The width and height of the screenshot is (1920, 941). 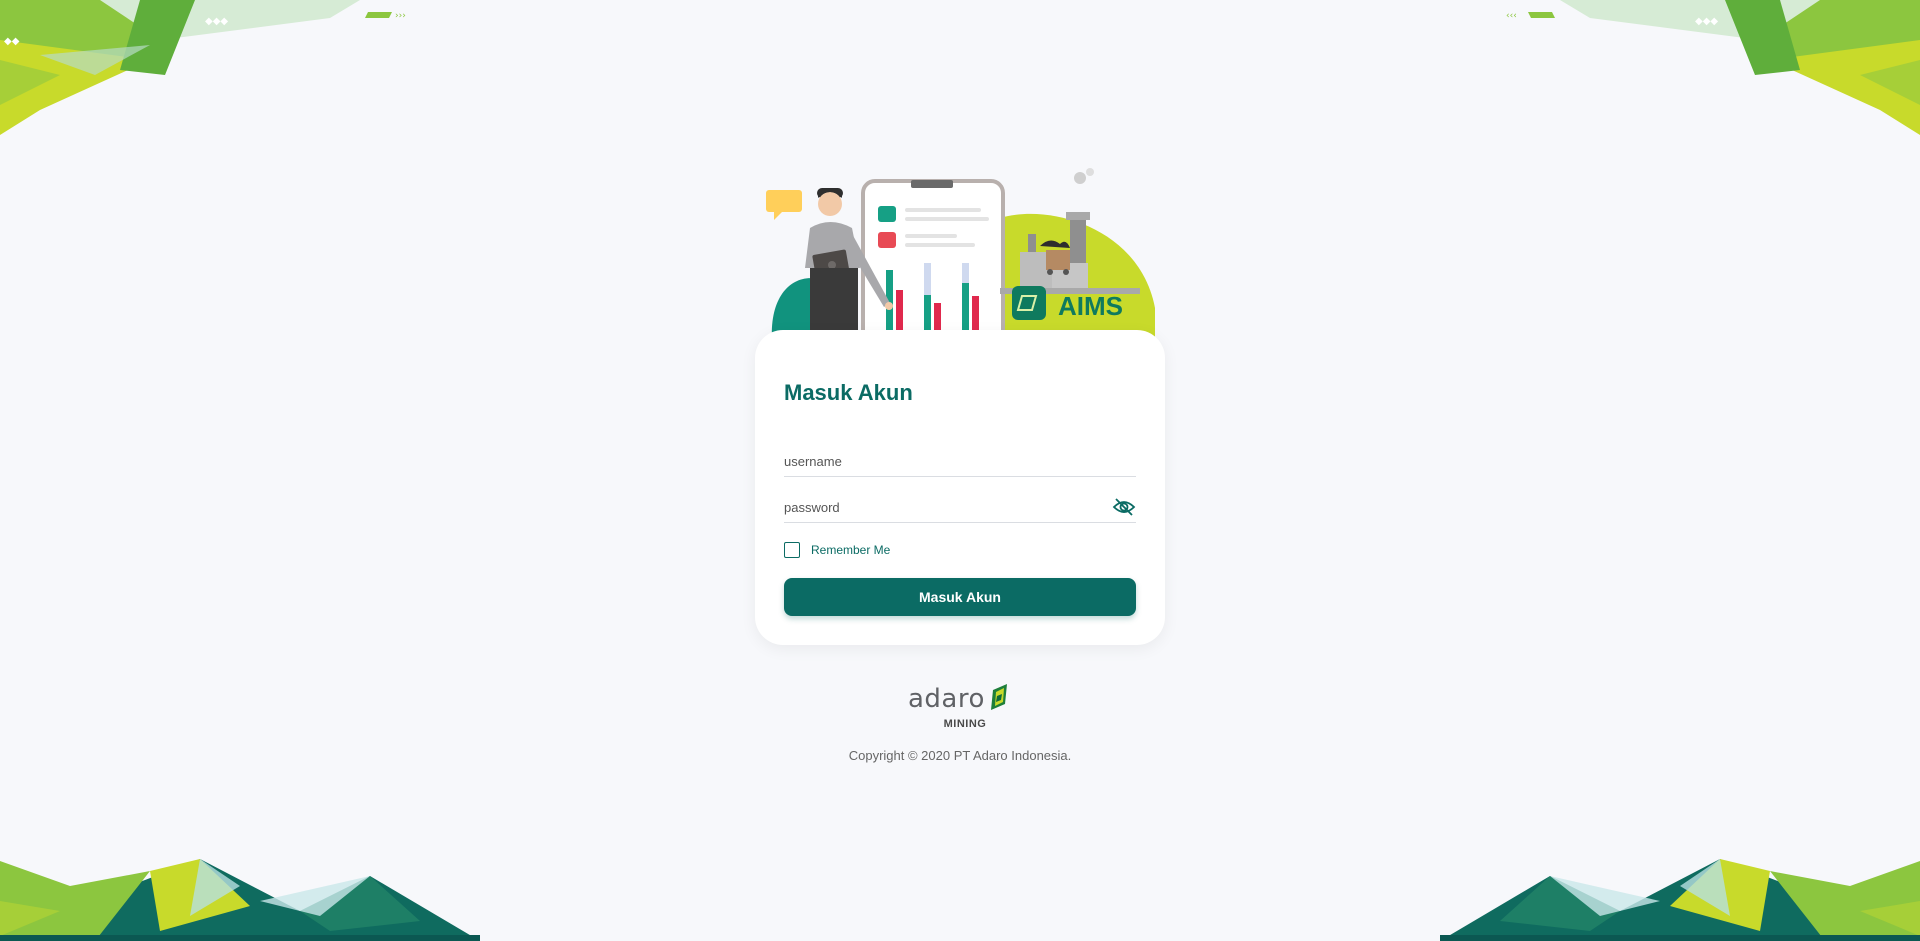 I want to click on password-field, so click(x=960, y=507).